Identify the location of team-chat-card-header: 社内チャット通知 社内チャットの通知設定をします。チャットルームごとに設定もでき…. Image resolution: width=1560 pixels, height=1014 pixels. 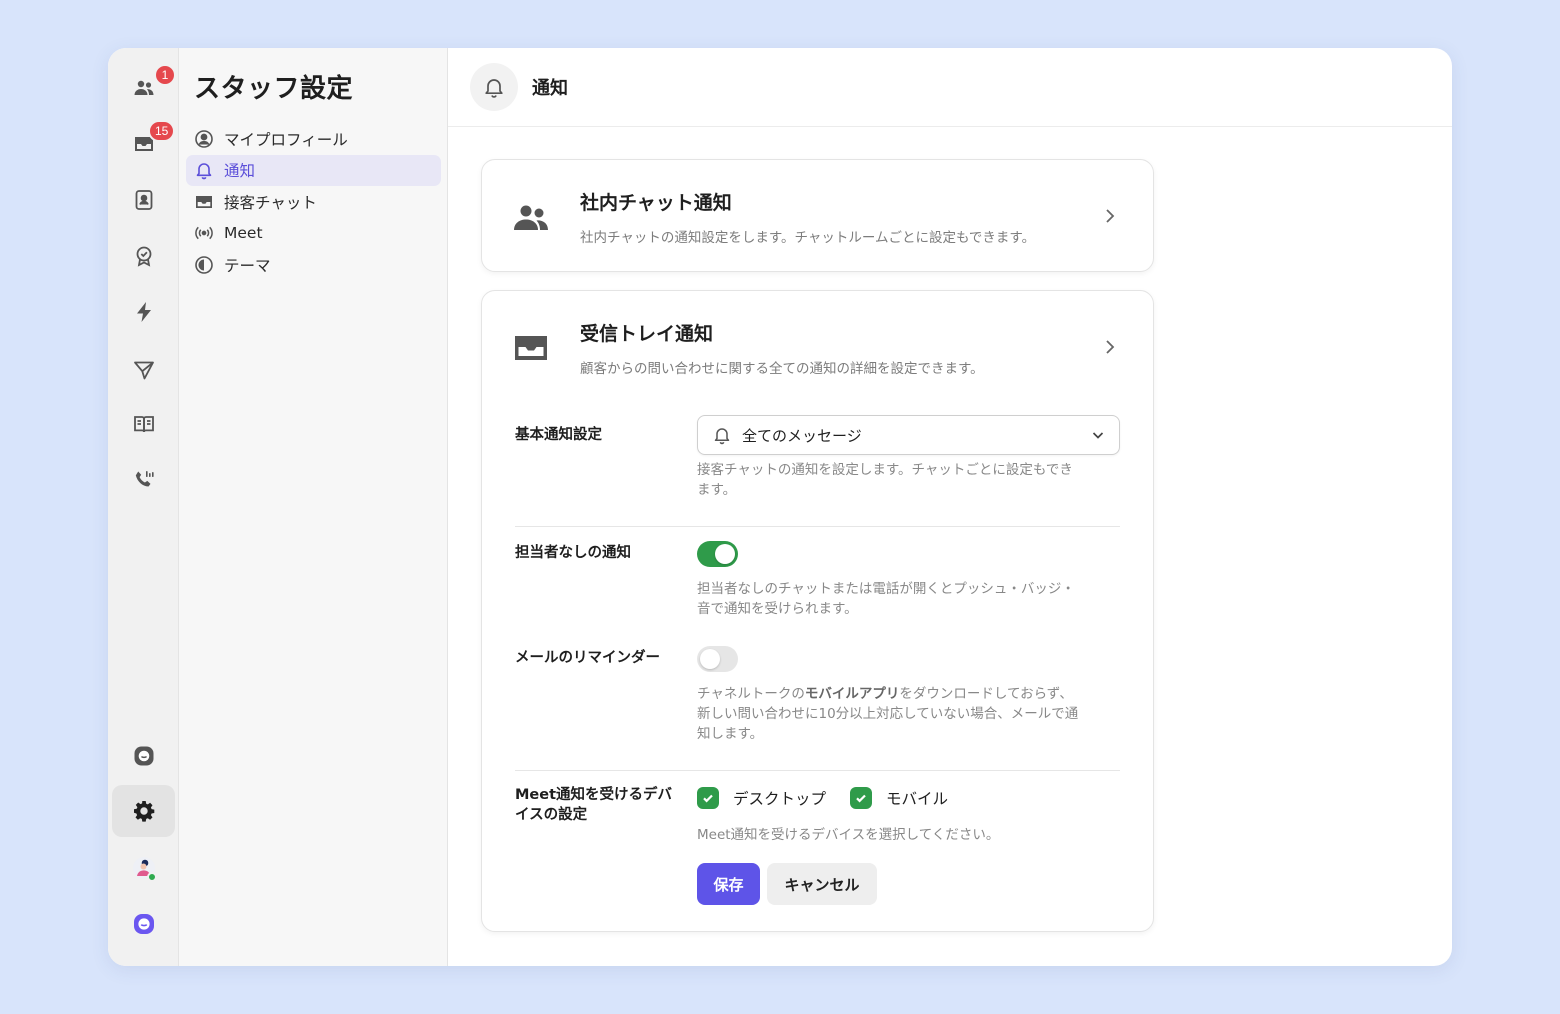
(817, 216).